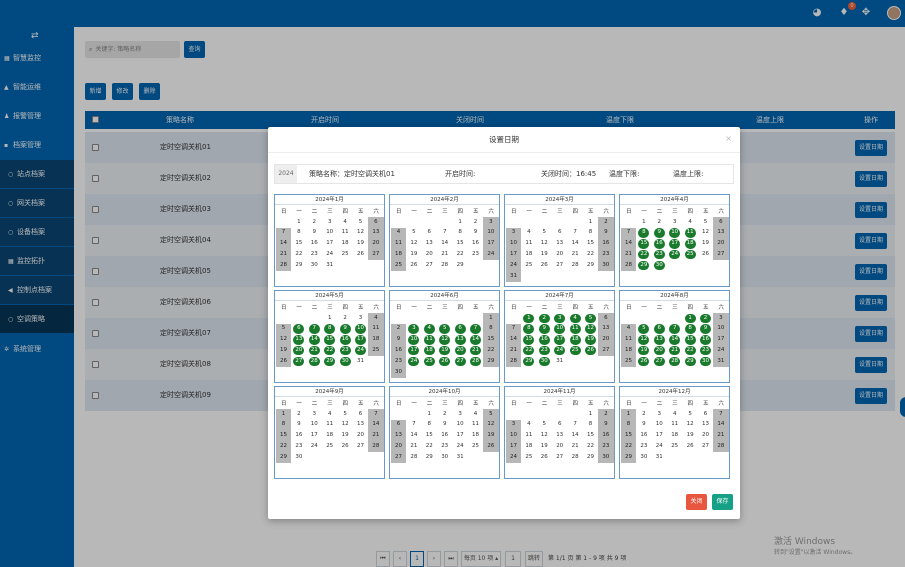  What do you see at coordinates (674, 414) in the screenshot?
I see `day-cell: 4` at bounding box center [674, 414].